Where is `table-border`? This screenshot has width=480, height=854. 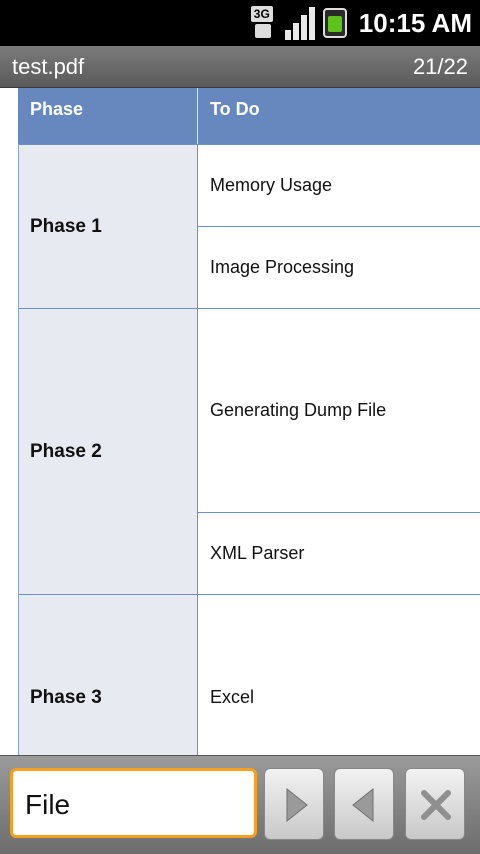 table-border is located at coordinates (18, 449).